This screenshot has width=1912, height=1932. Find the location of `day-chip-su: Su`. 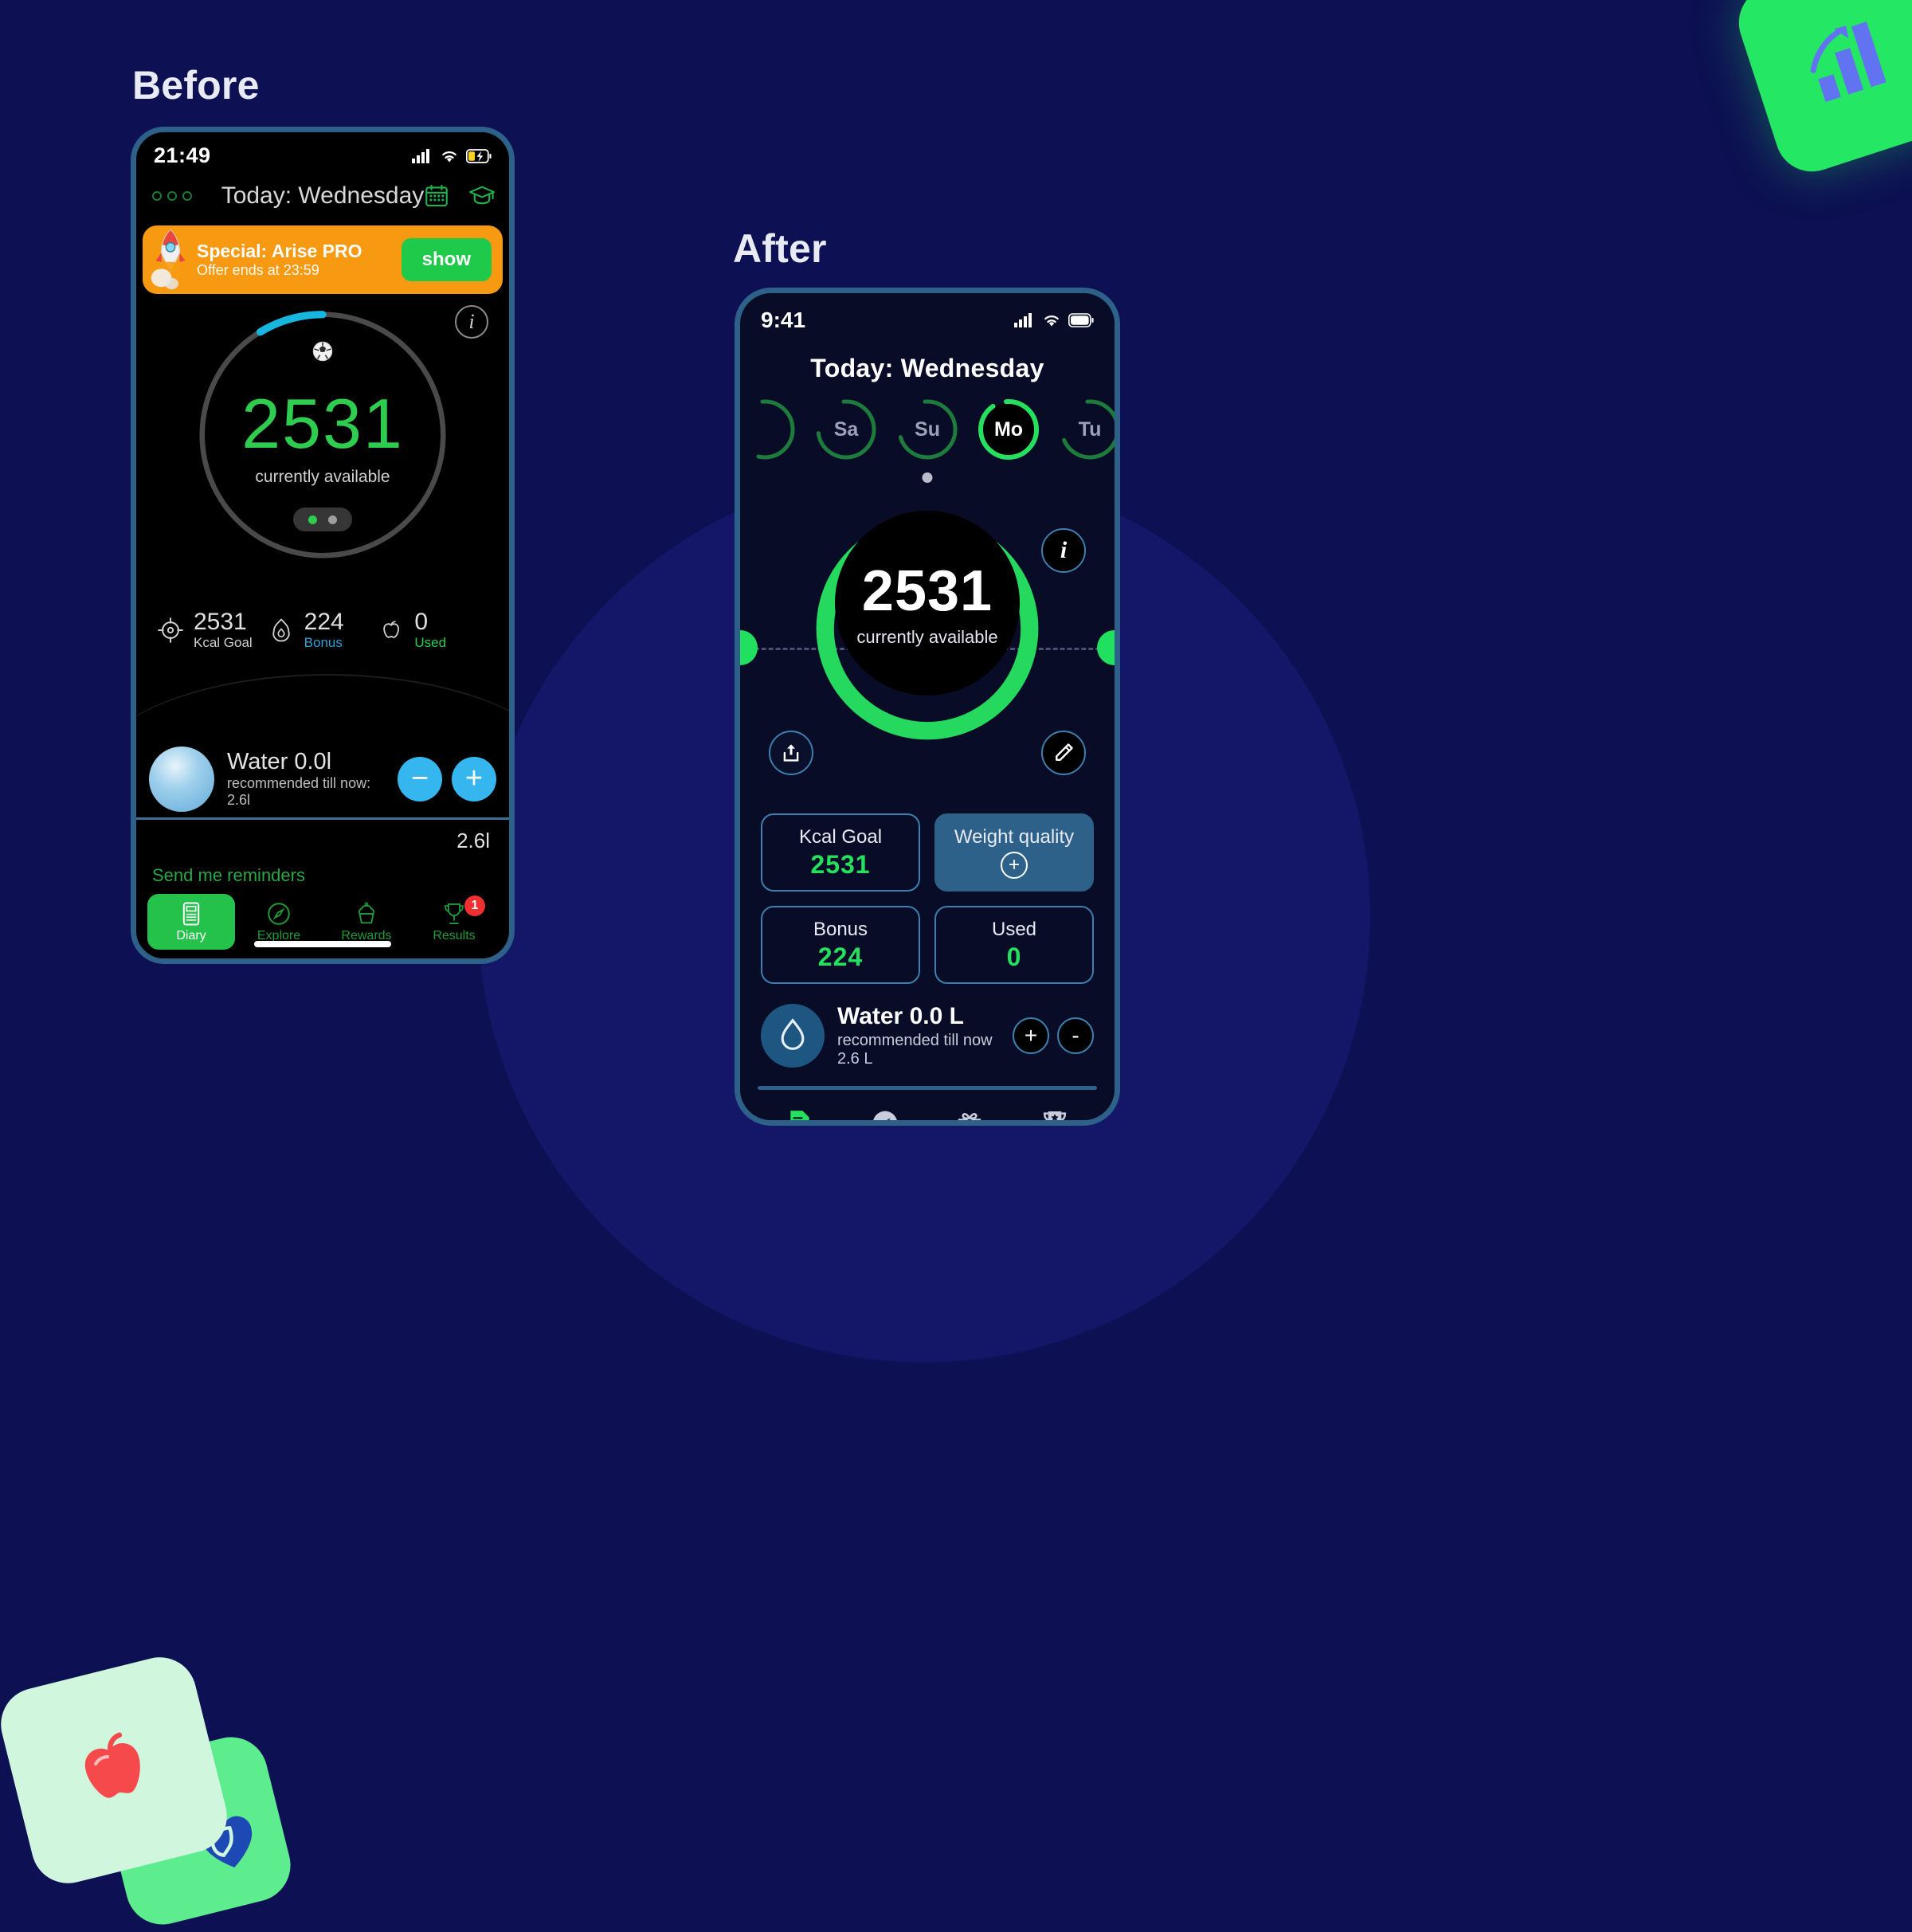

day-chip-su: Su is located at coordinates (927, 429).